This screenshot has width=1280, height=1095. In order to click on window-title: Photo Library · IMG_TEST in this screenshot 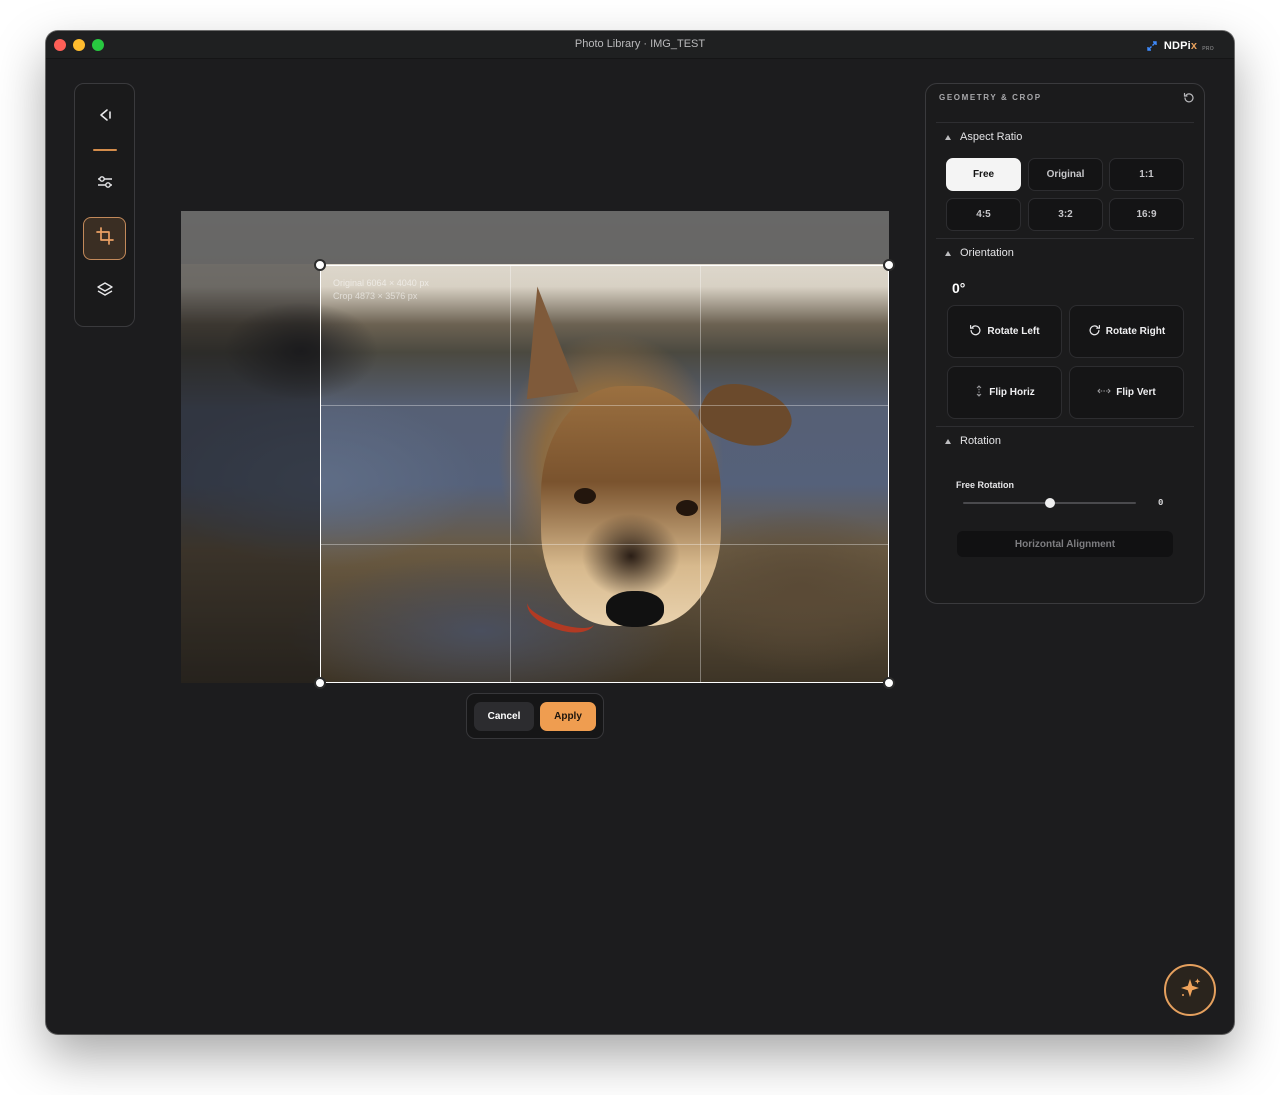, I will do `click(640, 44)`.